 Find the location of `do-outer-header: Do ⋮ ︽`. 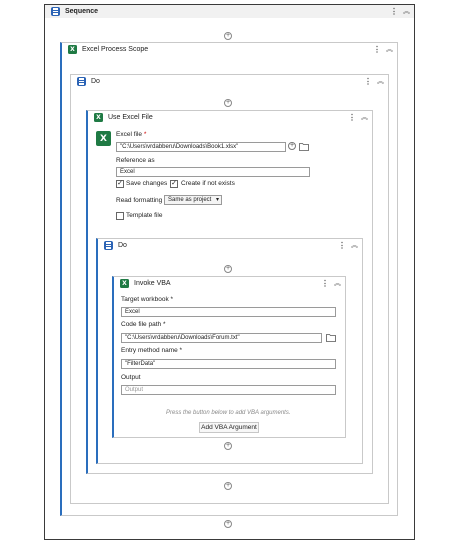

do-outer-header: Do ⋮ ︽ is located at coordinates (229, 81).